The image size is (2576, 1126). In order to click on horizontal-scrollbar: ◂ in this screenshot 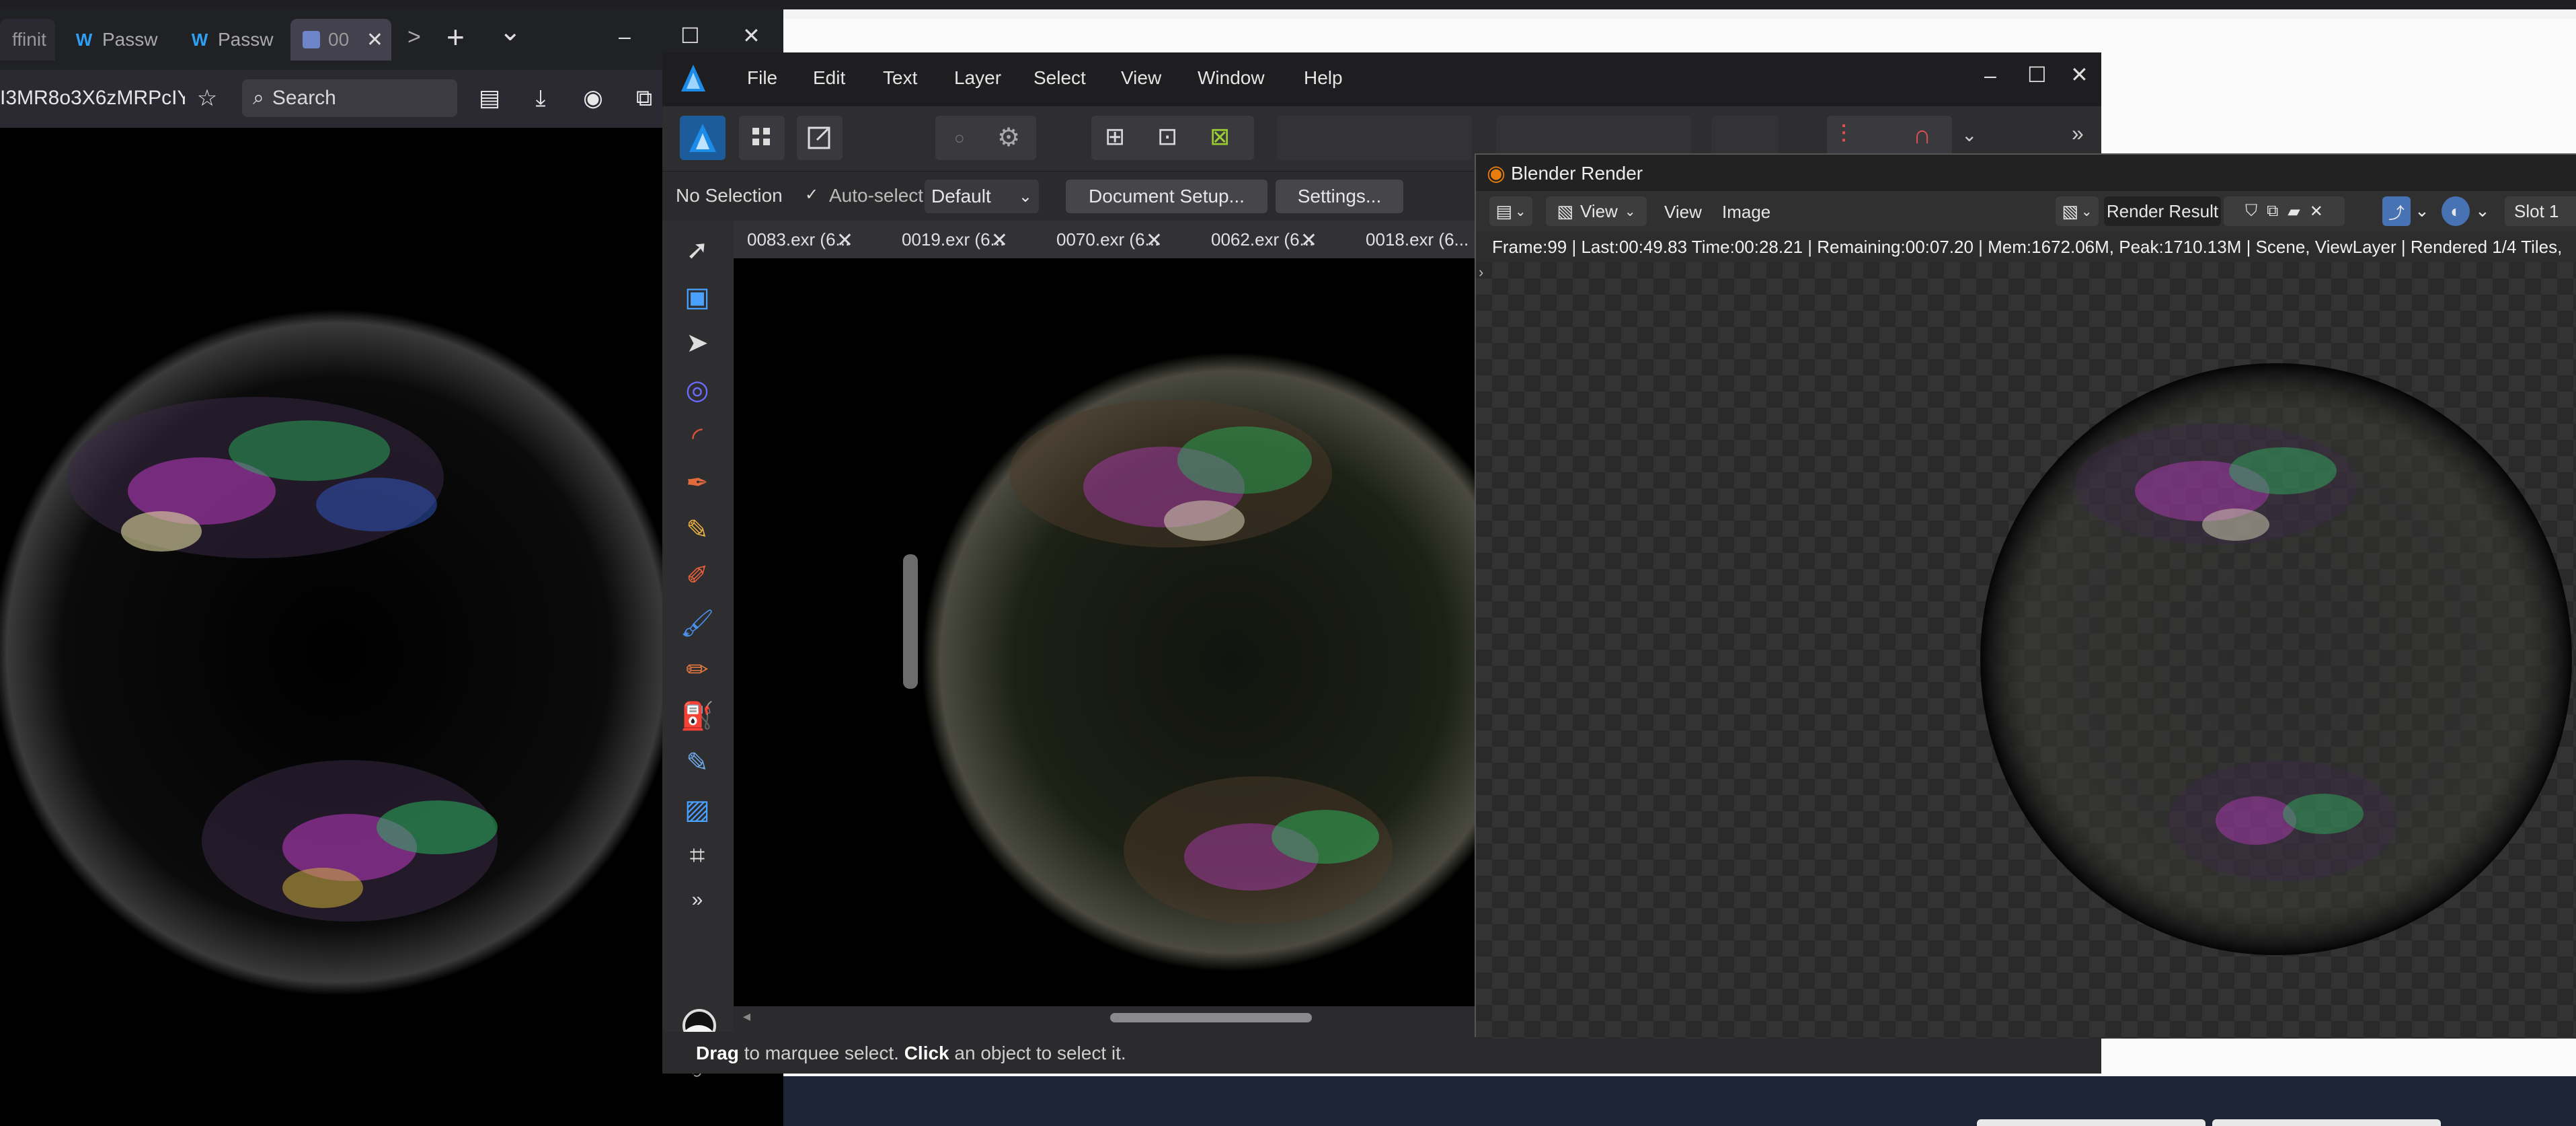, I will do `click(1114, 1017)`.